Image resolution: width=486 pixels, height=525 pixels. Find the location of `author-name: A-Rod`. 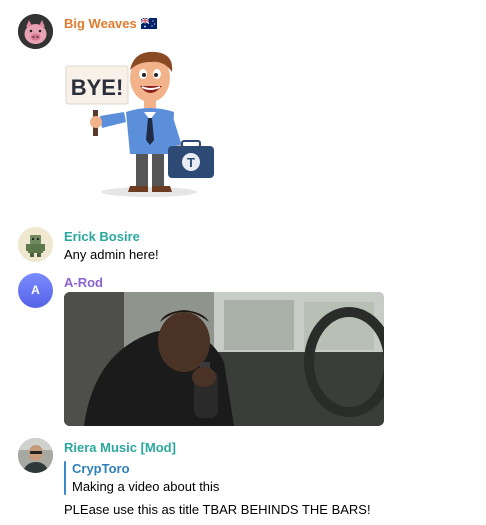

author-name: A-Rod is located at coordinates (83, 283).